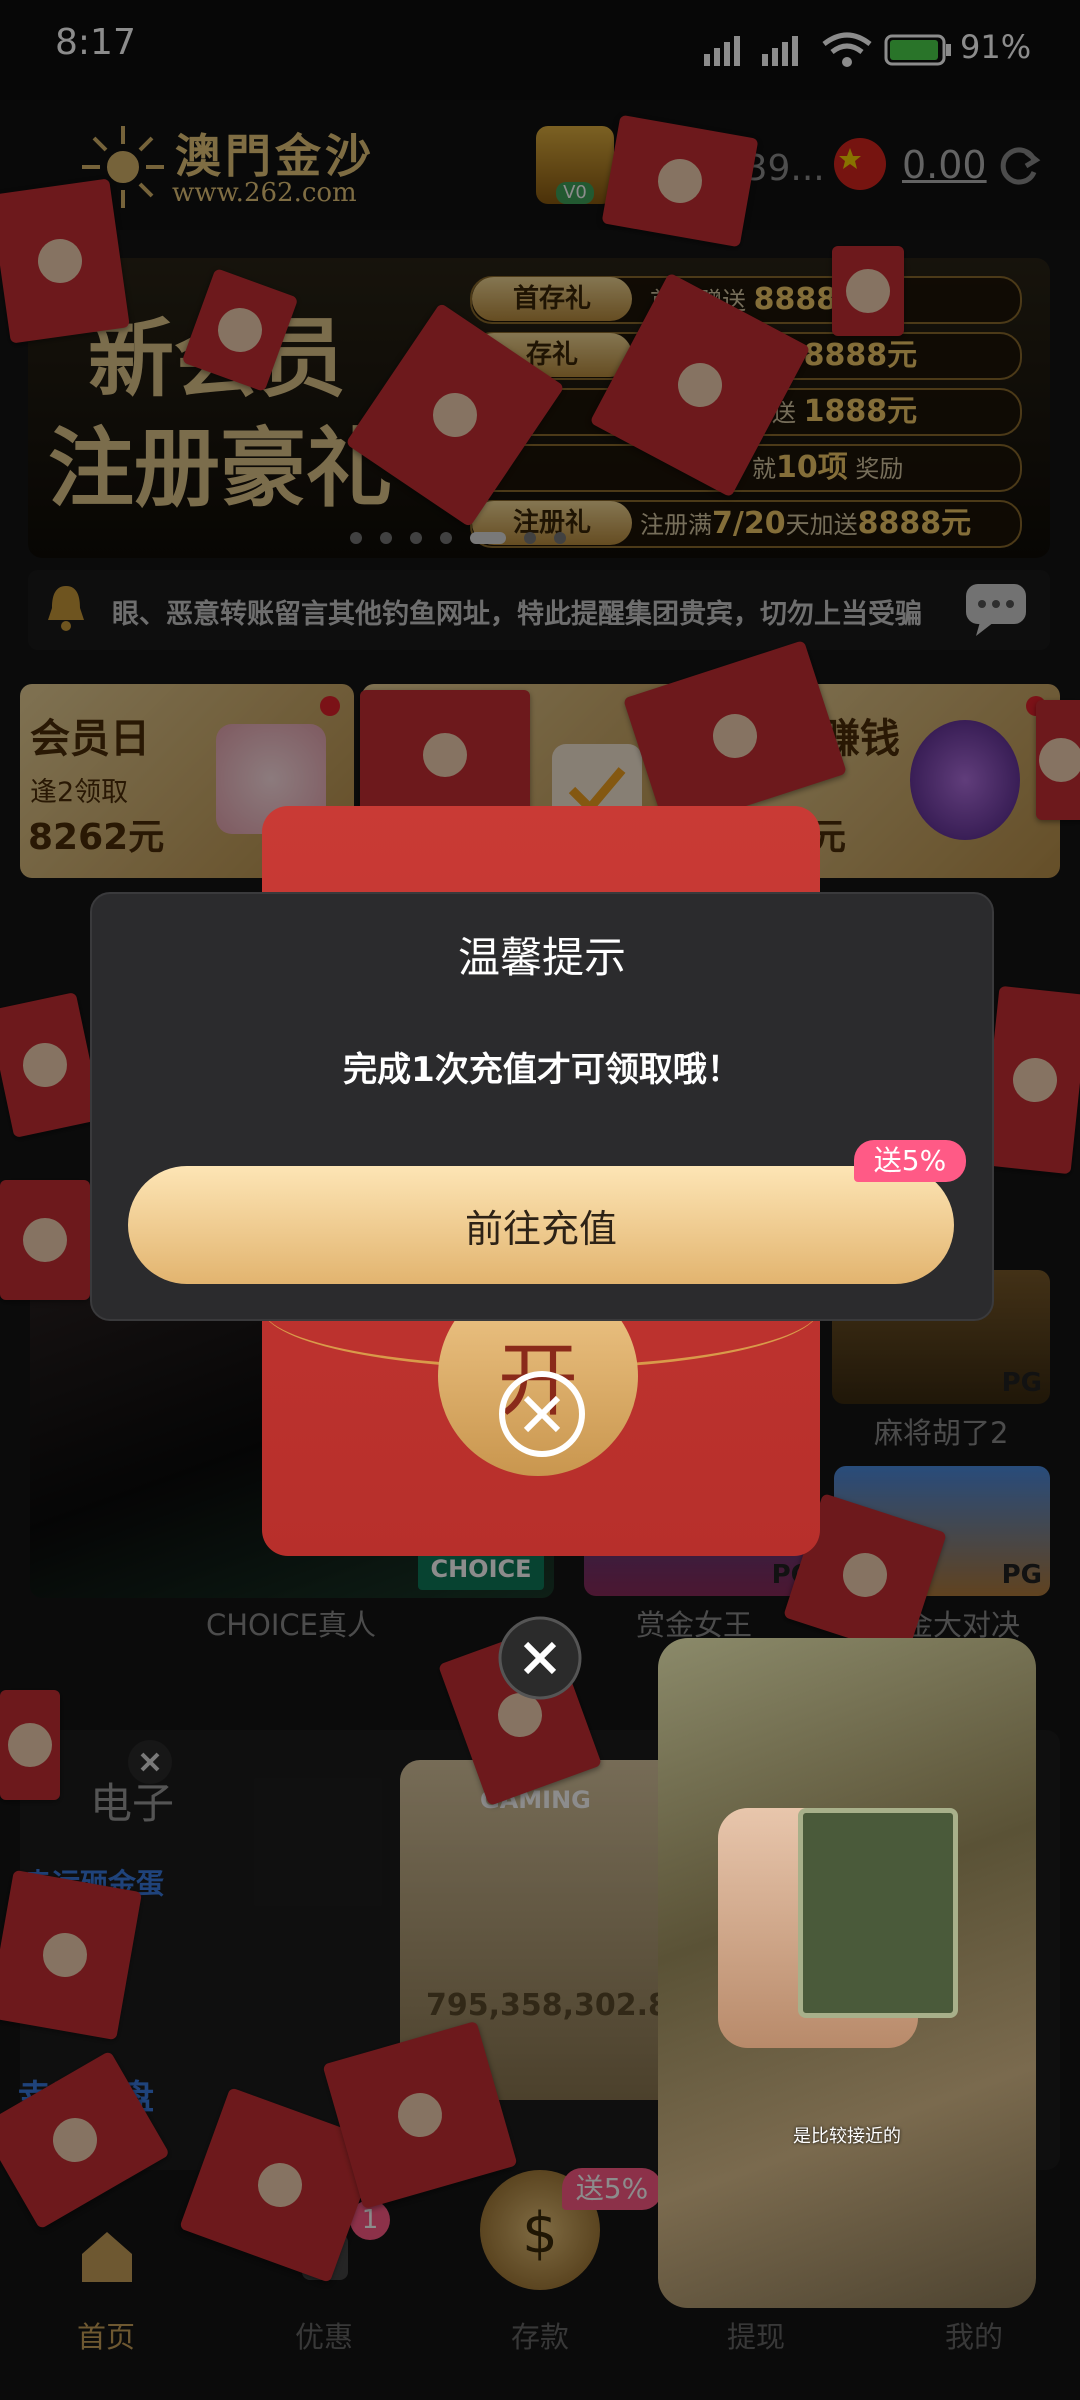 The height and width of the screenshot is (2400, 1080). Describe the element at coordinates (541, 957) in the screenshot. I see `dialog-title: 温馨提示` at that location.